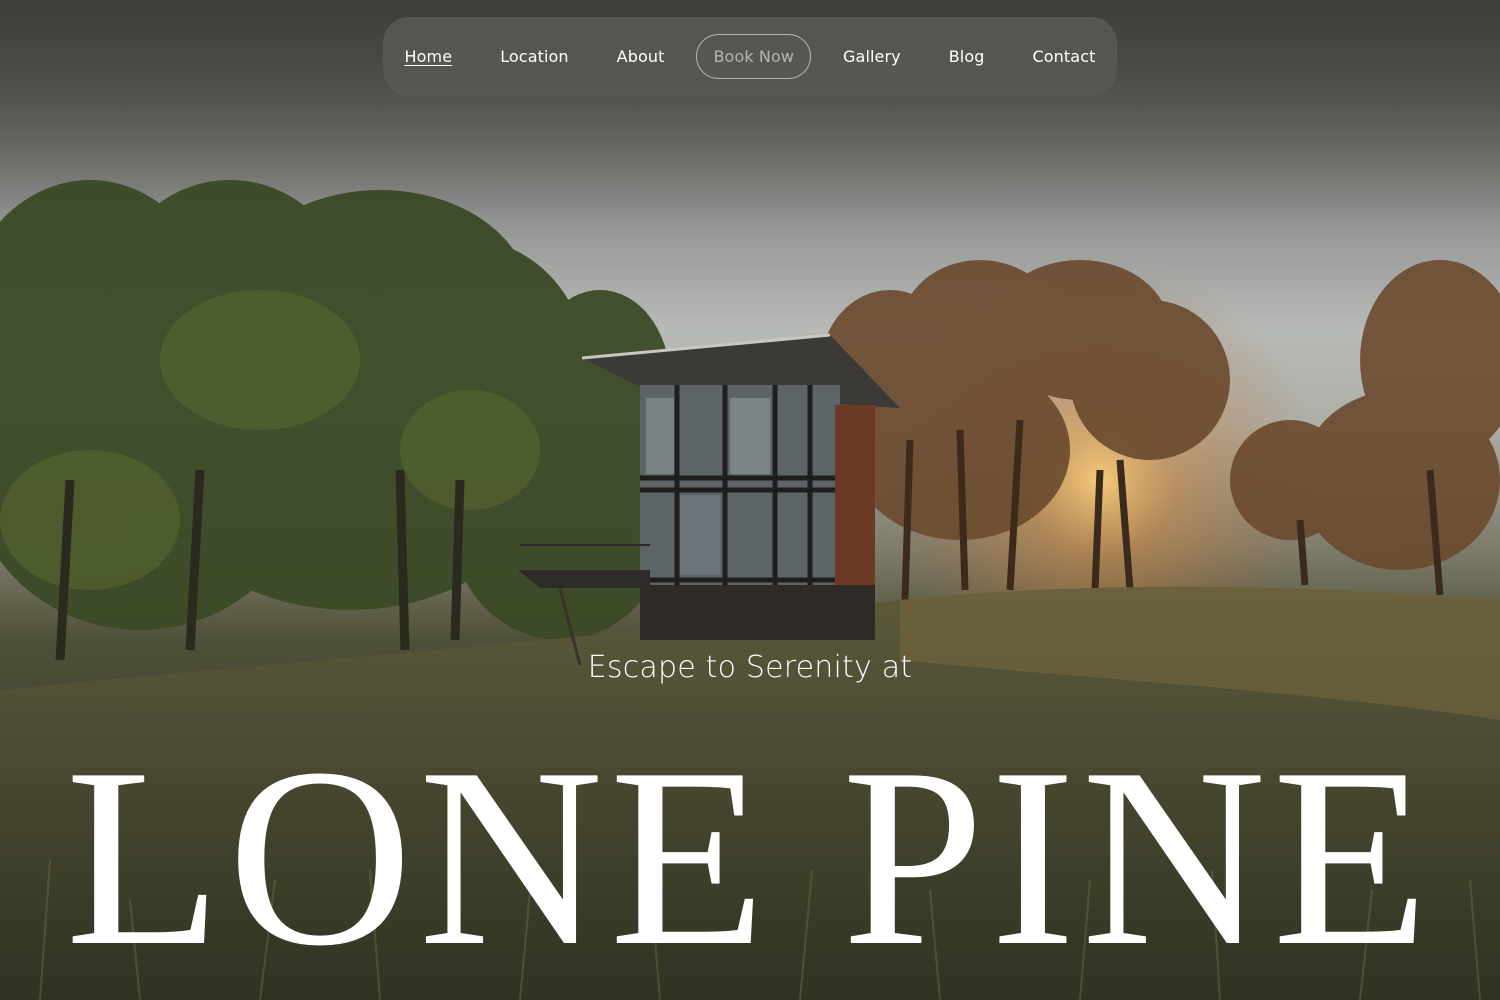  Describe the element at coordinates (641, 56) in the screenshot. I see `nav-link-about: About` at that location.